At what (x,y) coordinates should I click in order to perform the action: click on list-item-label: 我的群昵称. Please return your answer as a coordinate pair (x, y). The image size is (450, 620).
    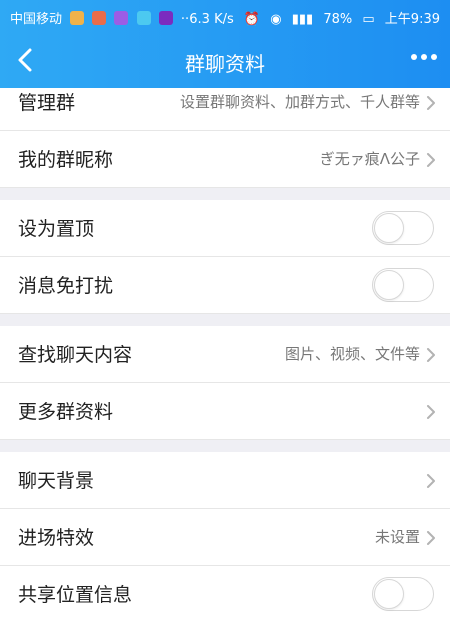
    Looking at the image, I should click on (66, 160).